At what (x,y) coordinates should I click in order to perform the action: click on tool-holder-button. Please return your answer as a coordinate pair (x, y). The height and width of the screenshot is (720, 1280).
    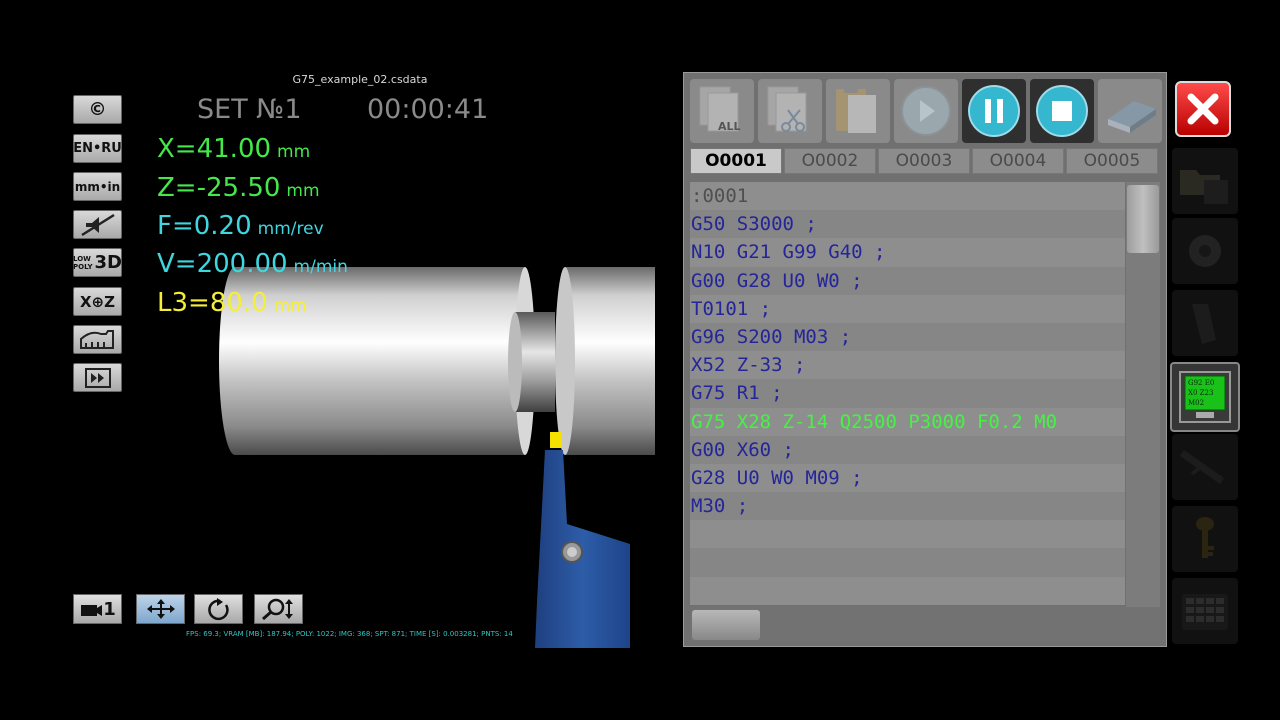
    Looking at the image, I should click on (1205, 323).